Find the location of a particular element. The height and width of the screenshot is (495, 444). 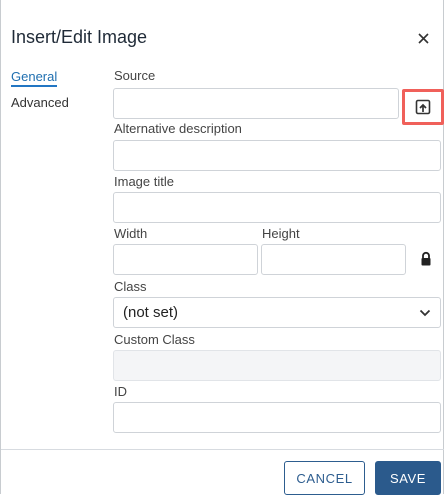

class-select-value: (not set) is located at coordinates (151, 312).